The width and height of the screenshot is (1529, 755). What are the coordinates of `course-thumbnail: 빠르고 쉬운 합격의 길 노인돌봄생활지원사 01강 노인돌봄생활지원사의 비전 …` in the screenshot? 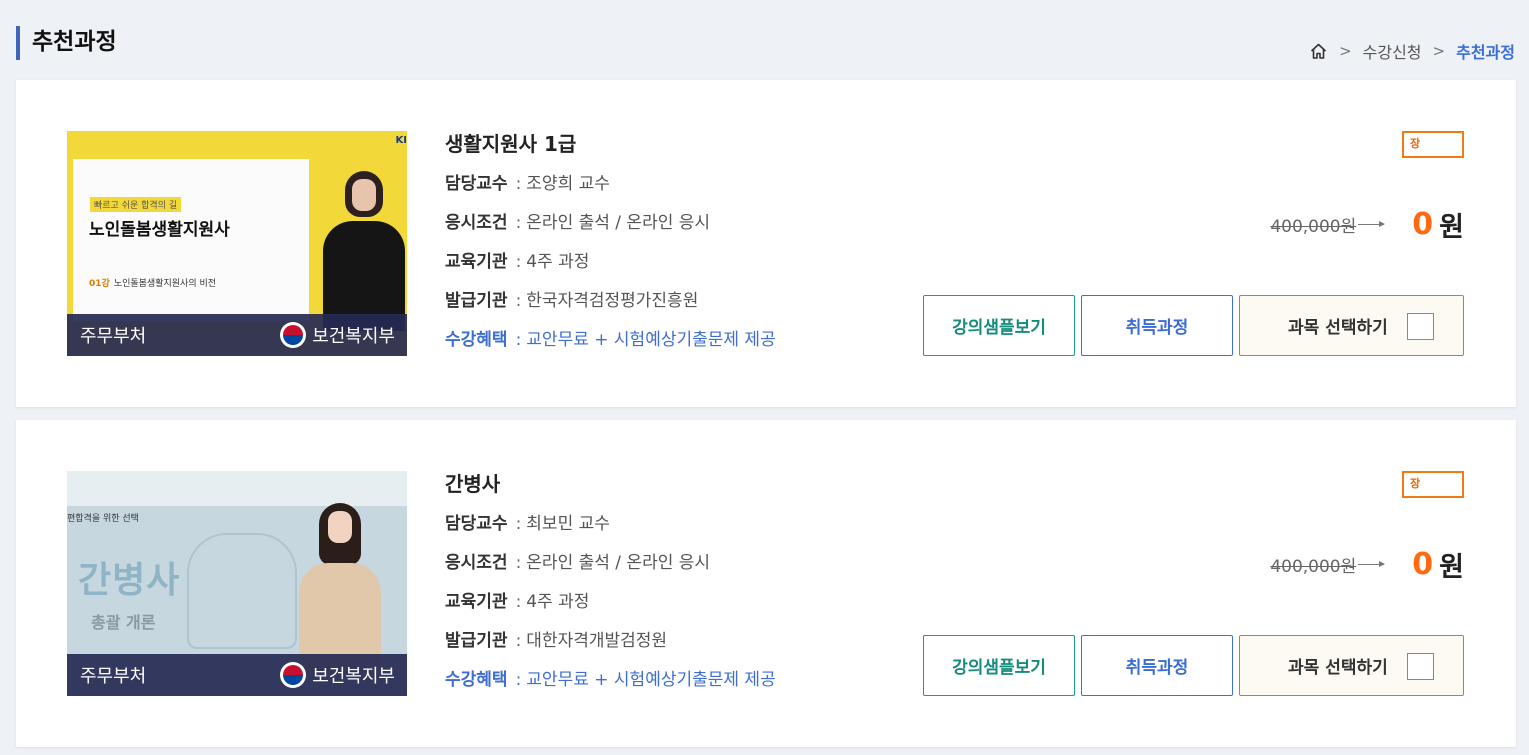 It's located at (237, 243).